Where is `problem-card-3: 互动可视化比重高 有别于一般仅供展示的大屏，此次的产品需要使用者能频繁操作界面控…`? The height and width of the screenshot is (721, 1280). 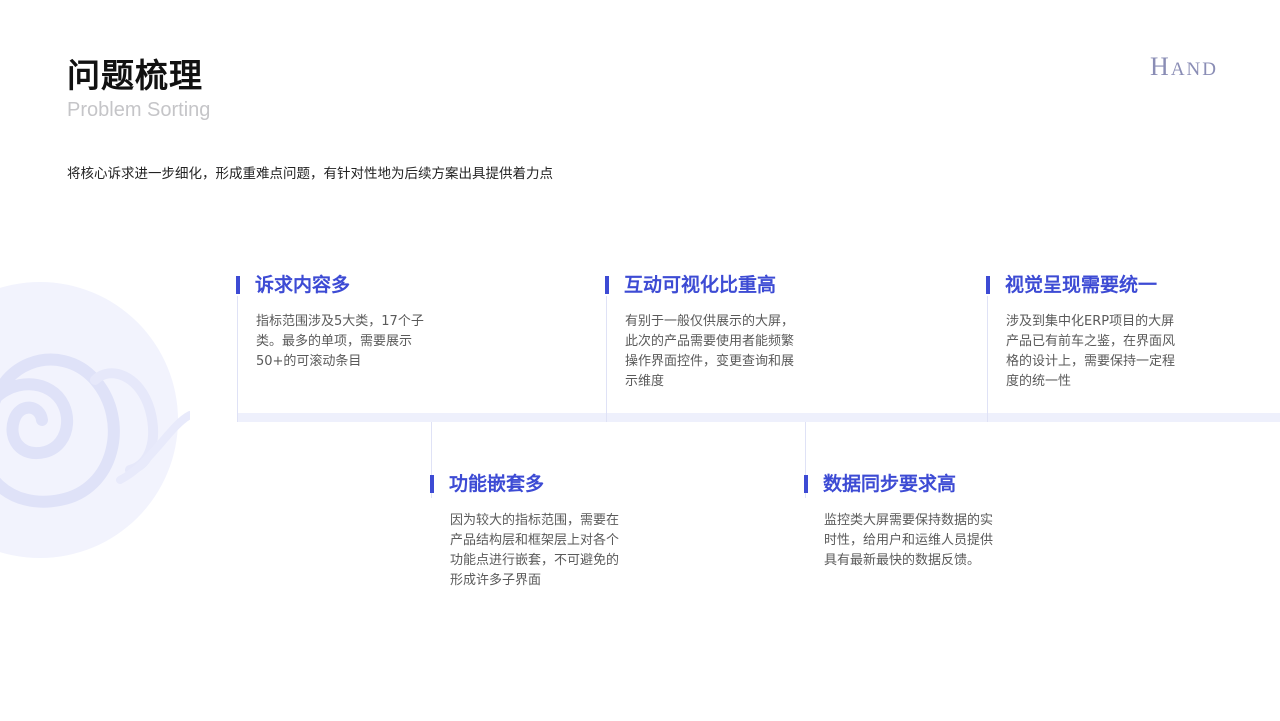
problem-card-3: 互动可视化比重高 有别于一般仅供展示的大屏，此次的产品需要使用者能频繁操作界面控… is located at coordinates (699, 332).